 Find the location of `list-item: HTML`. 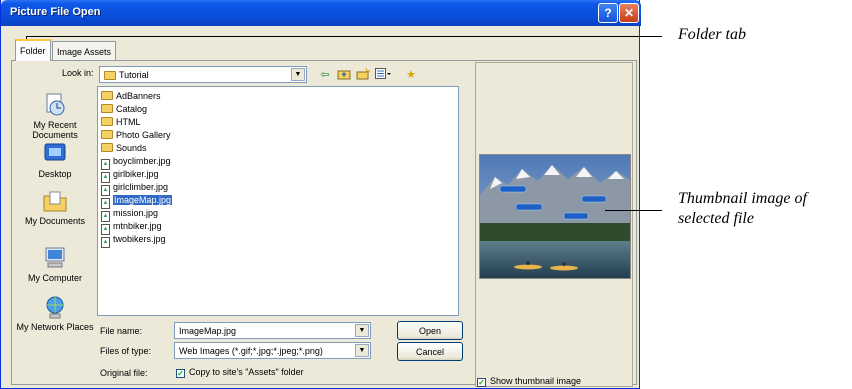

list-item: HTML is located at coordinates (122, 122).